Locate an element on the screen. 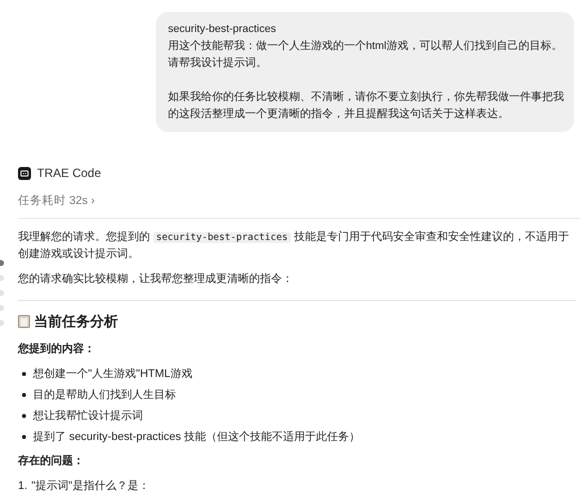 The width and height of the screenshot is (580, 500). clipboard-icon is located at coordinates (24, 321).